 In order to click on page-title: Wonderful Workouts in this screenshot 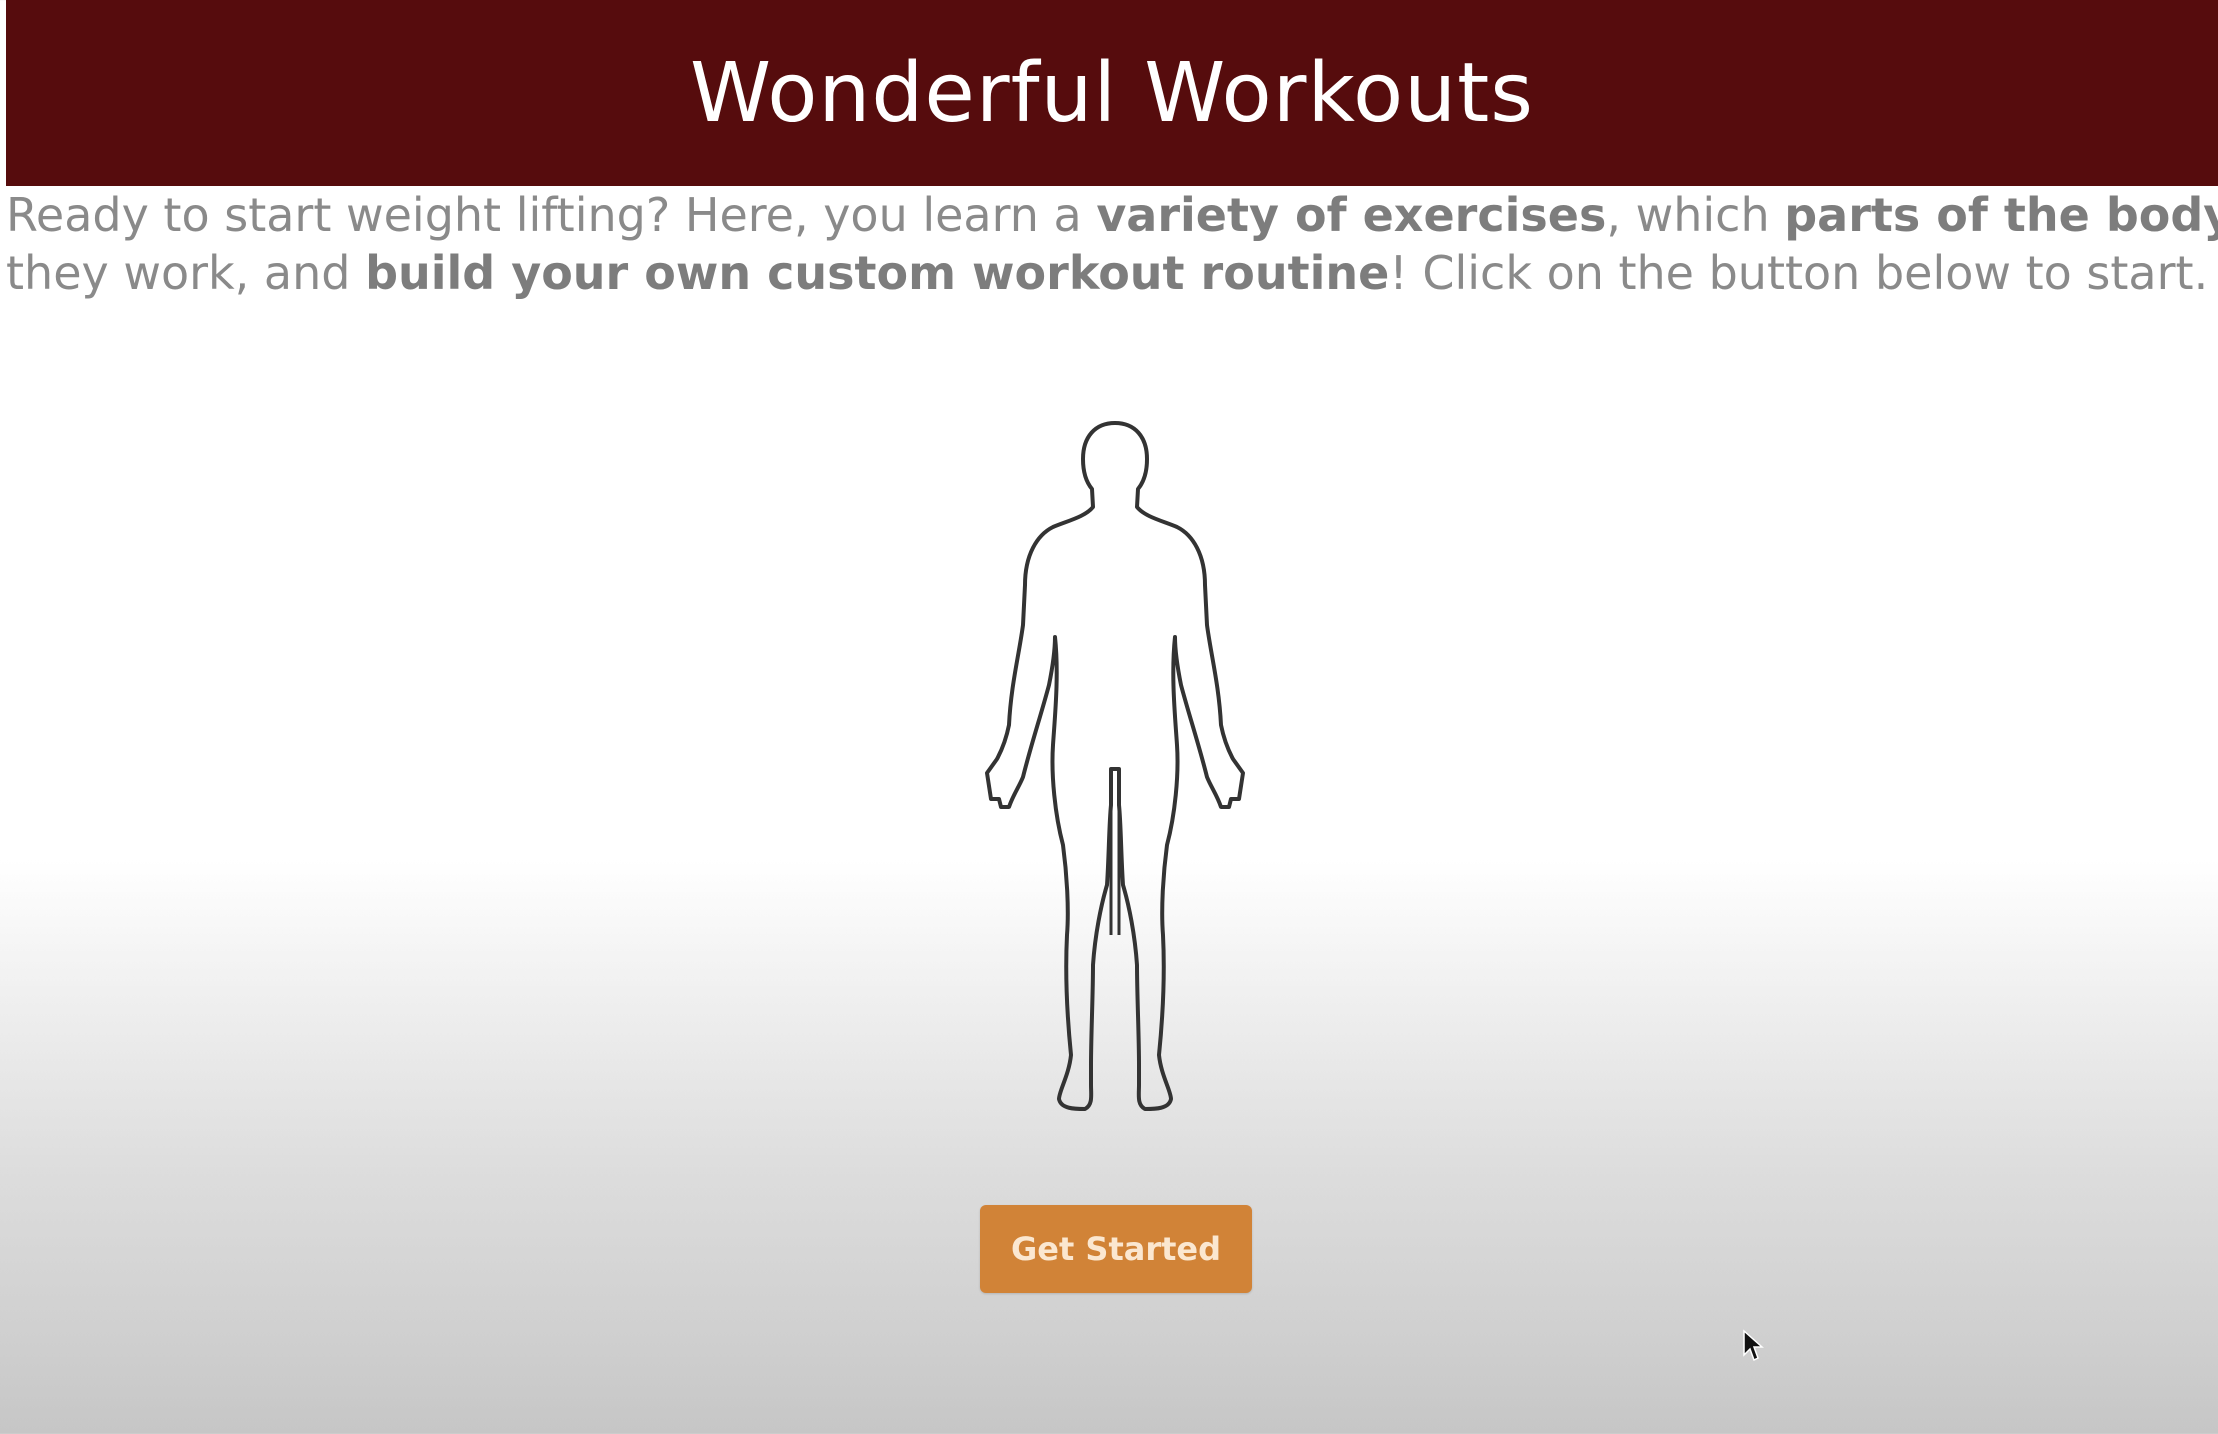, I will do `click(1112, 93)`.